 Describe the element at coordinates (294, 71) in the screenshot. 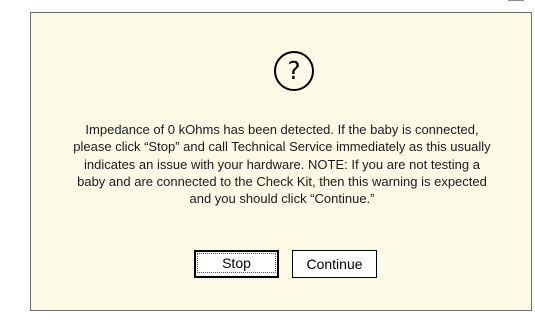

I see `question-icon: ?` at that location.